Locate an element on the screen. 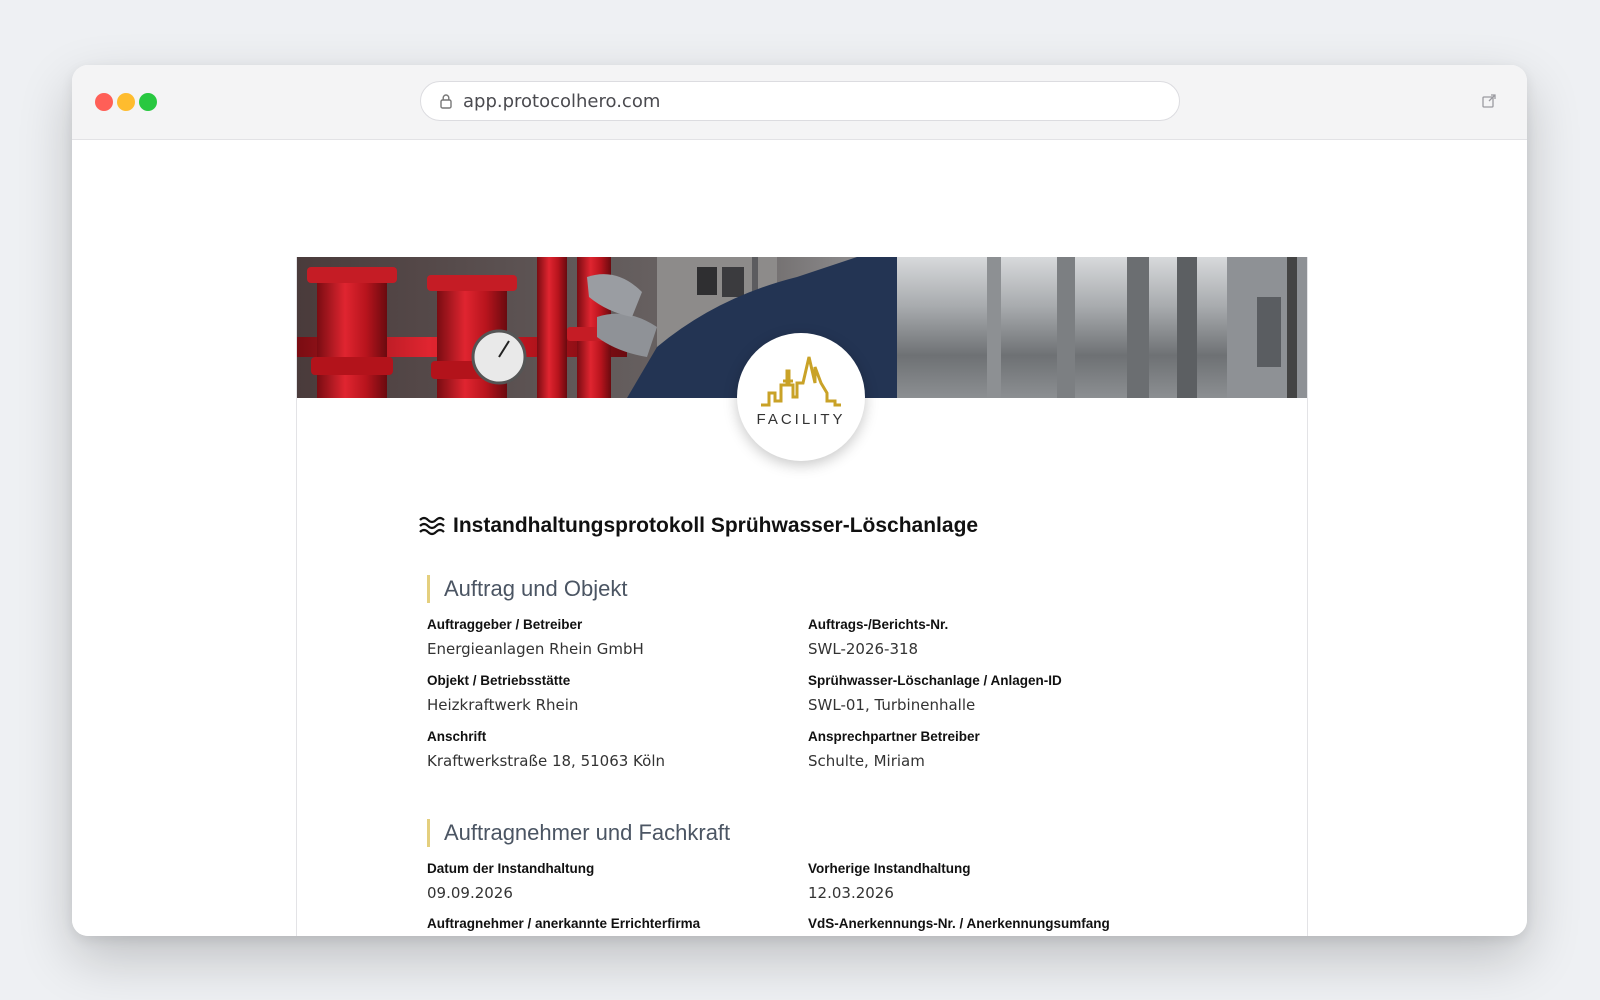  address-bar: app.protocolhero.com is located at coordinates (800, 101).